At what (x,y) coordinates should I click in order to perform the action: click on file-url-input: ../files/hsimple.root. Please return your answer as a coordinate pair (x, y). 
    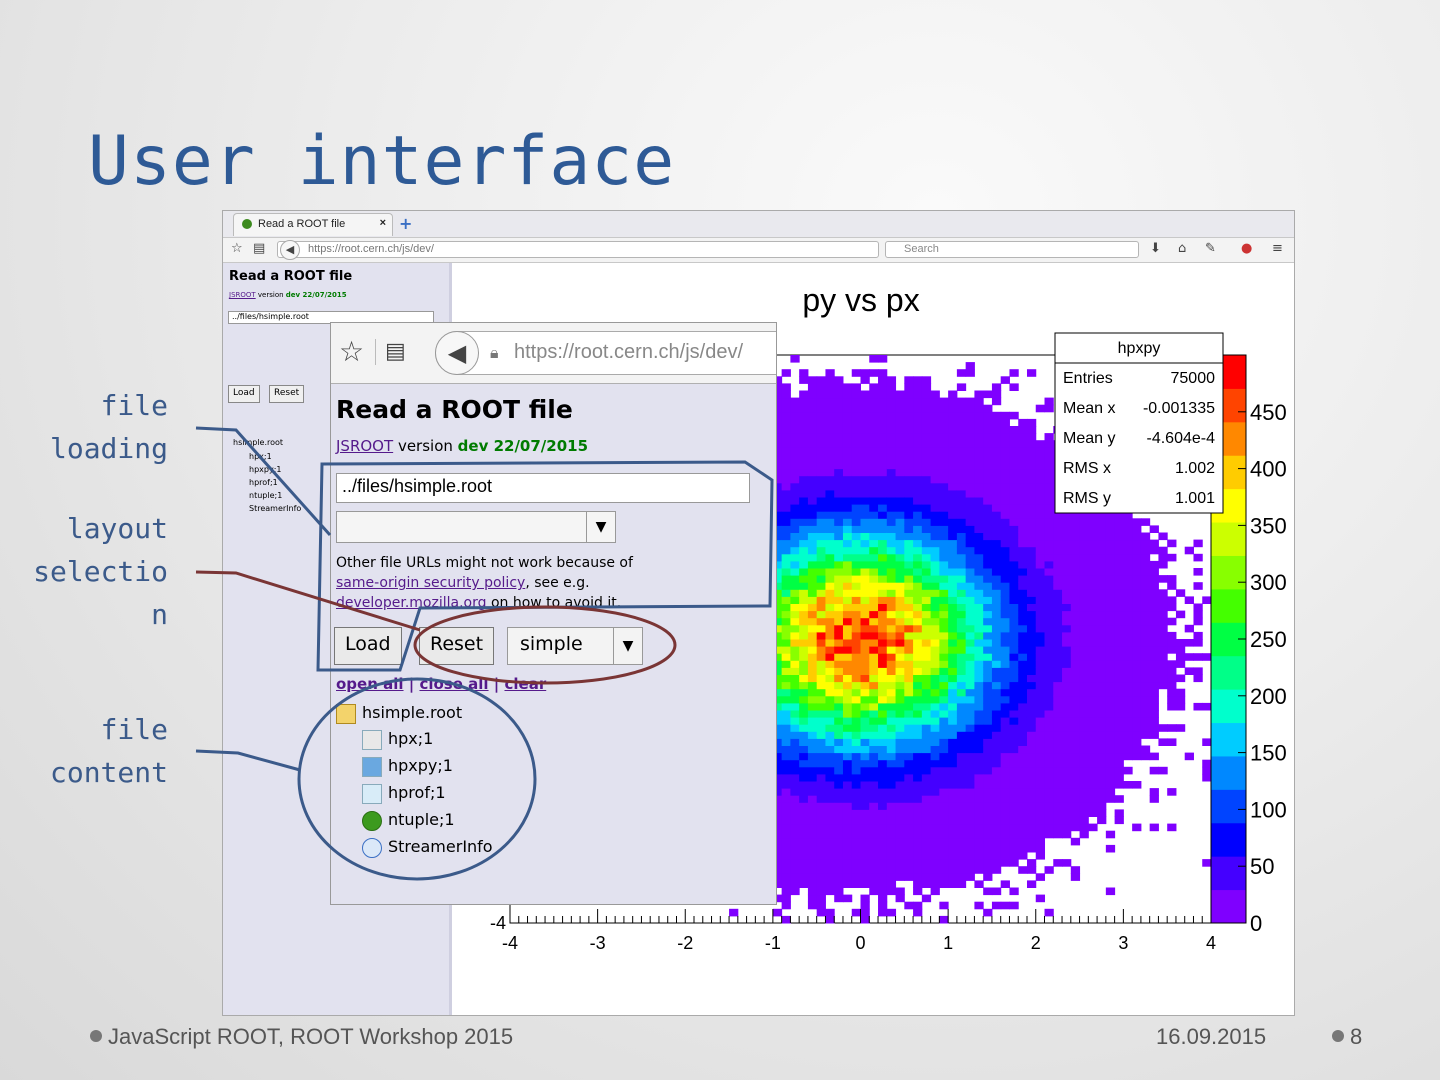
    Looking at the image, I should click on (543, 488).